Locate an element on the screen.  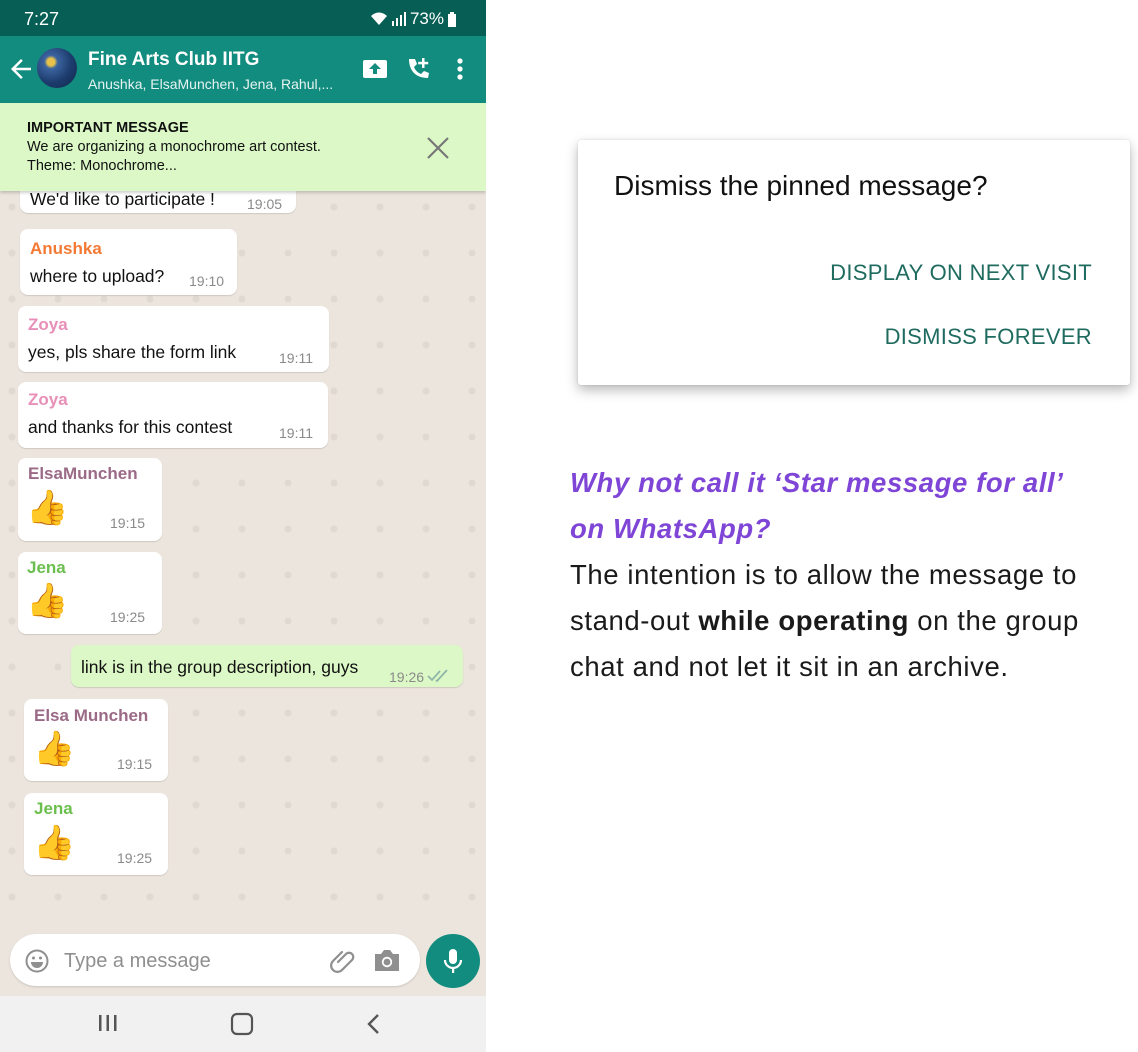
message-time: 19:05 is located at coordinates (265, 204).